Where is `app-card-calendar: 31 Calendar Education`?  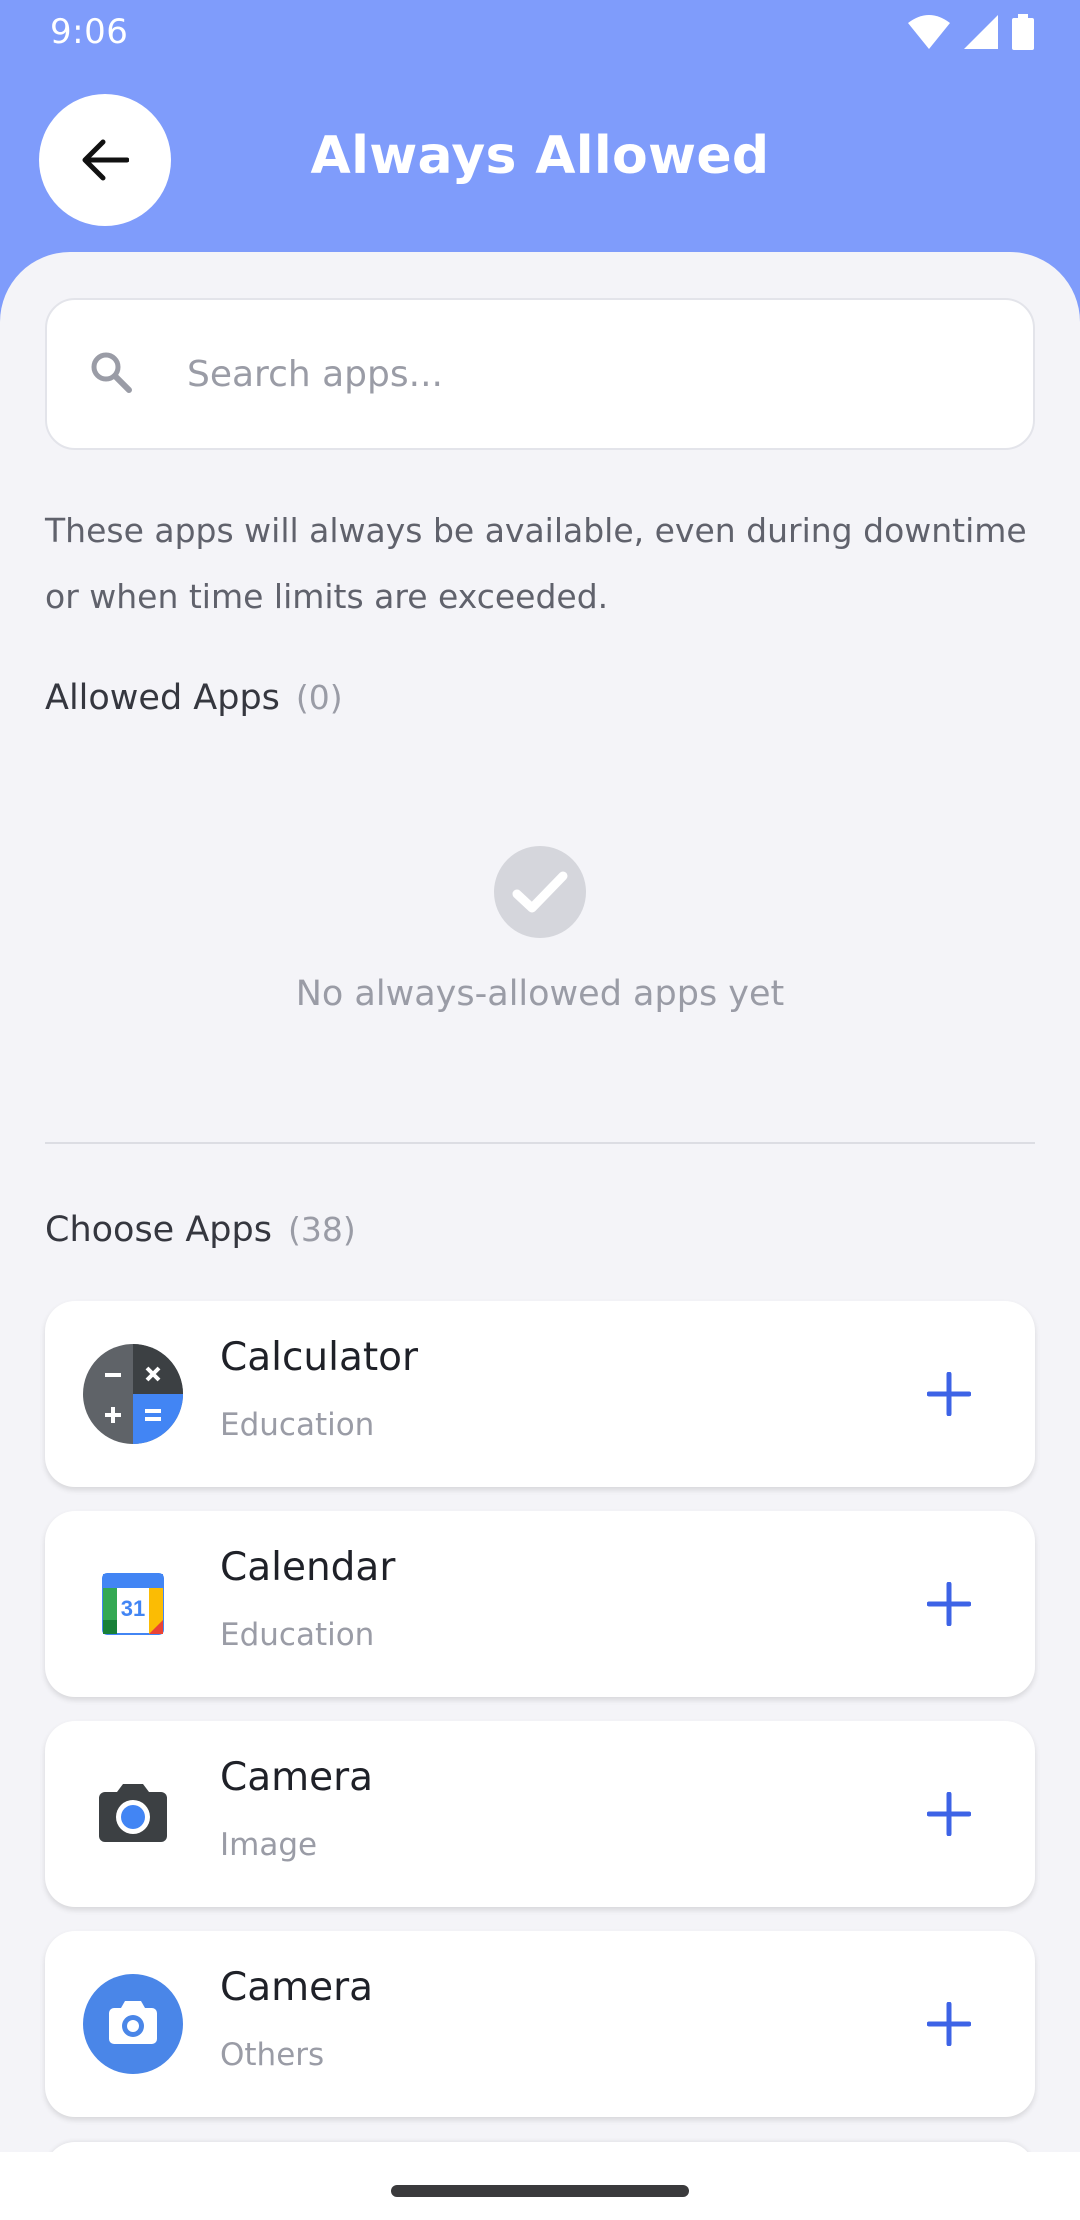 app-card-calendar: 31 Calendar Education is located at coordinates (540, 1604).